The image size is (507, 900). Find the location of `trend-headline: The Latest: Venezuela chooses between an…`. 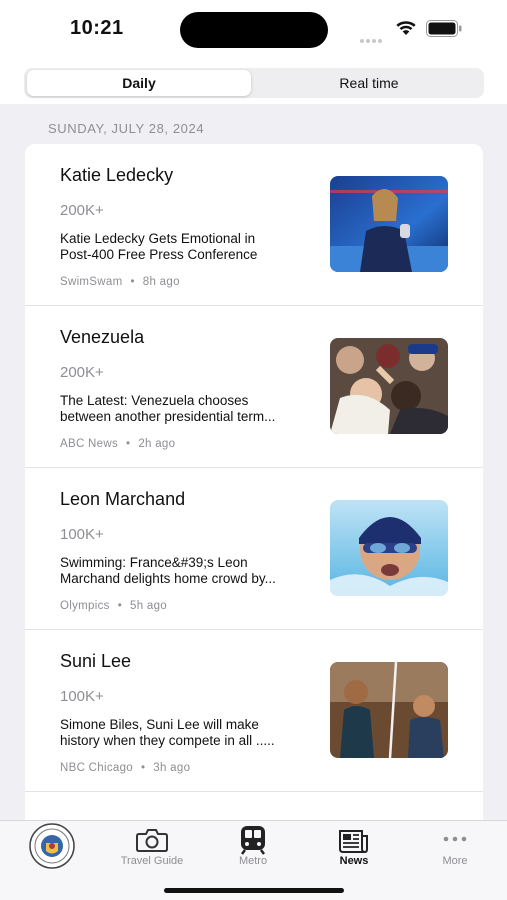

trend-headline: The Latest: Venezuela chooses between an… is located at coordinates (191, 408).